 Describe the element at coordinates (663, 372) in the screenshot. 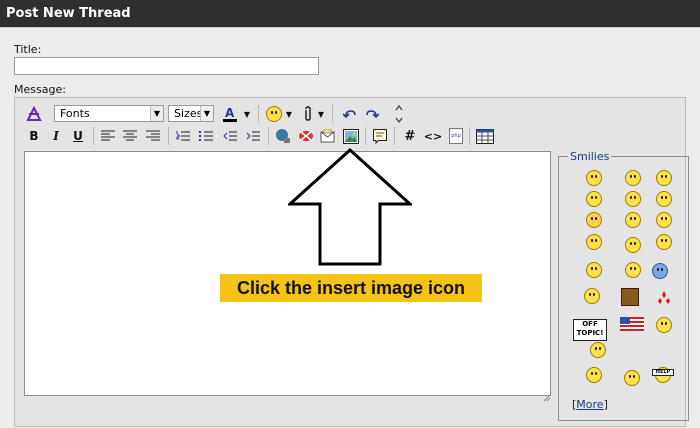

I see `smilie-help-label: HELP` at that location.